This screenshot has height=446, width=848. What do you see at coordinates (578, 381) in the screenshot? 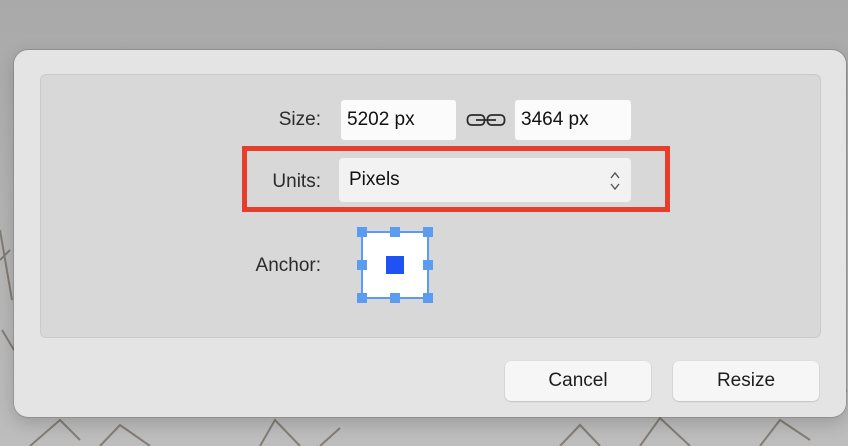
I see `cancel-button: Cancel` at bounding box center [578, 381].